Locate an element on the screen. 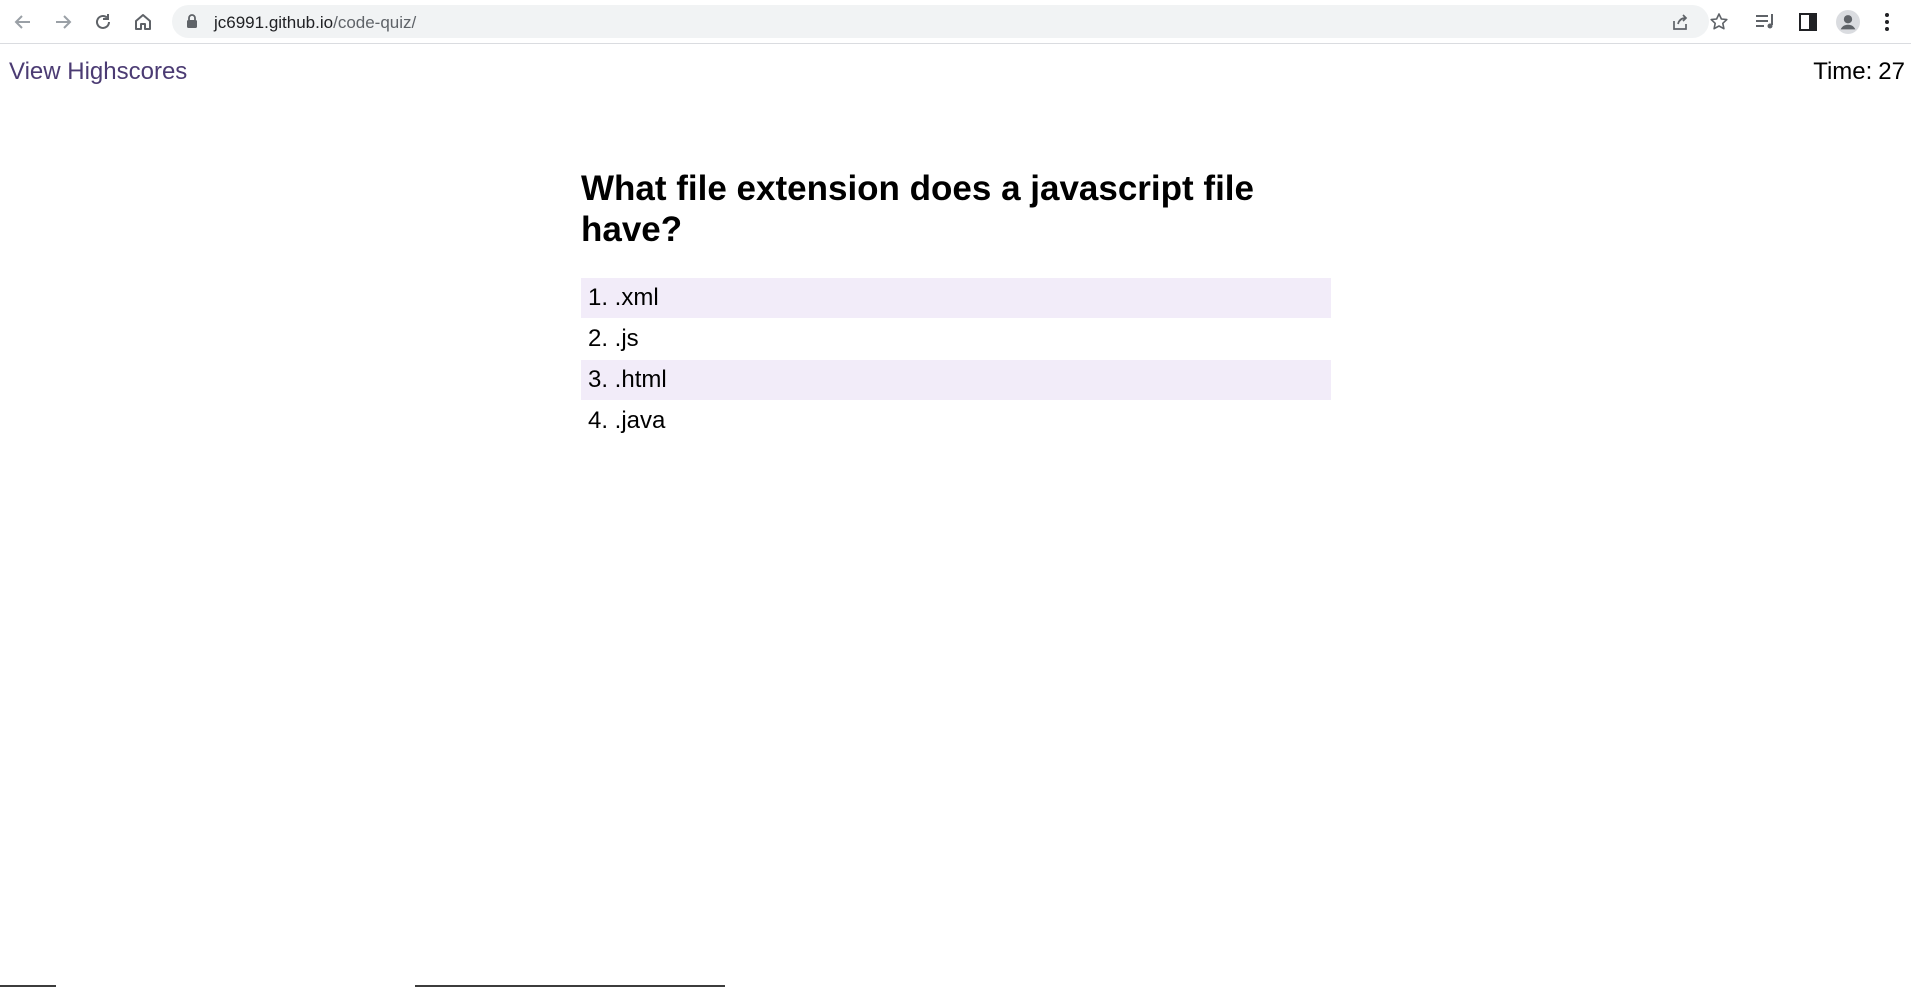 Image resolution: width=1911 pixels, height=987 pixels. answer-option-2: 2. .js is located at coordinates (956, 339).